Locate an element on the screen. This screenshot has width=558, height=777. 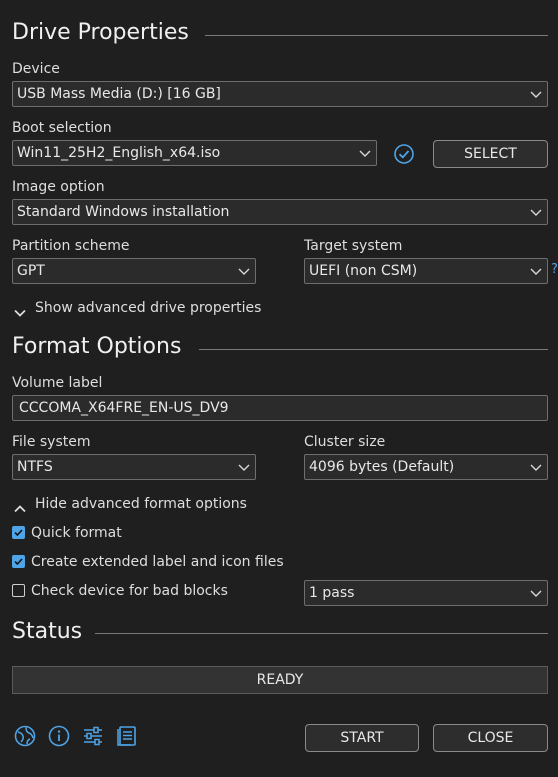
info-icon is located at coordinates (59, 736).